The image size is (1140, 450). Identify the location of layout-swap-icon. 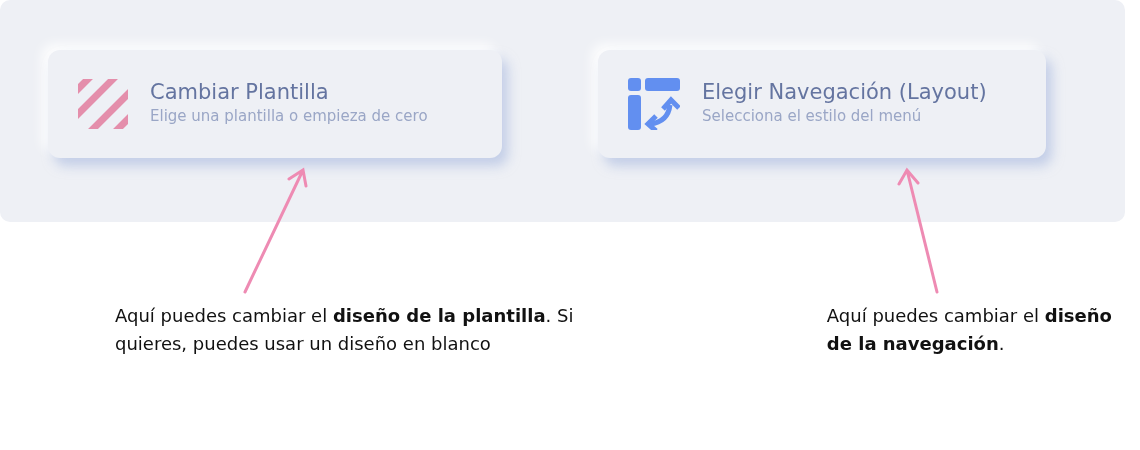
(654, 104).